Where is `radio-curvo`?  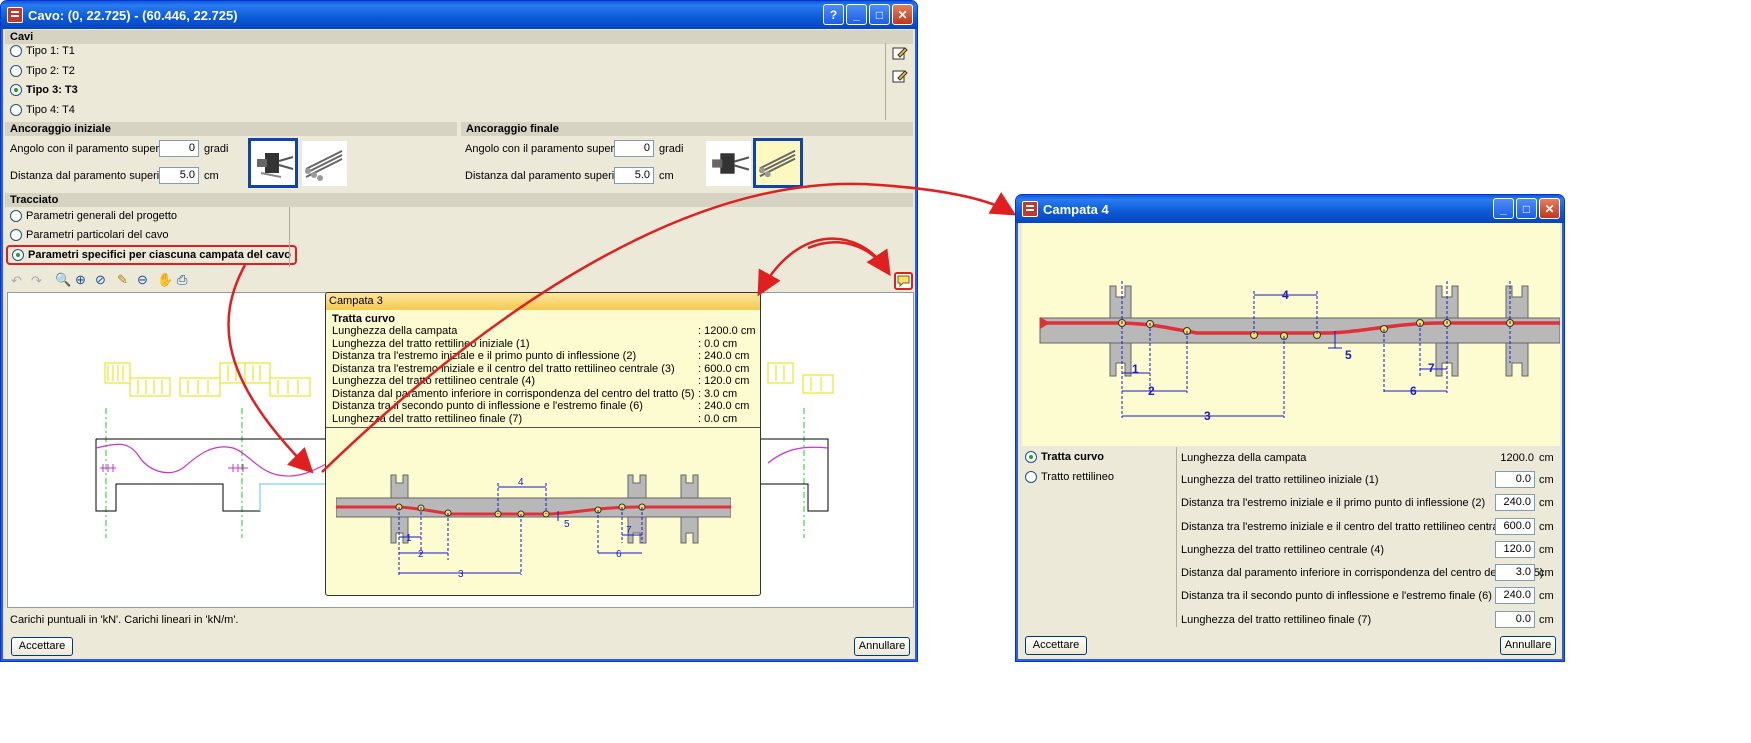 radio-curvo is located at coordinates (1031, 457).